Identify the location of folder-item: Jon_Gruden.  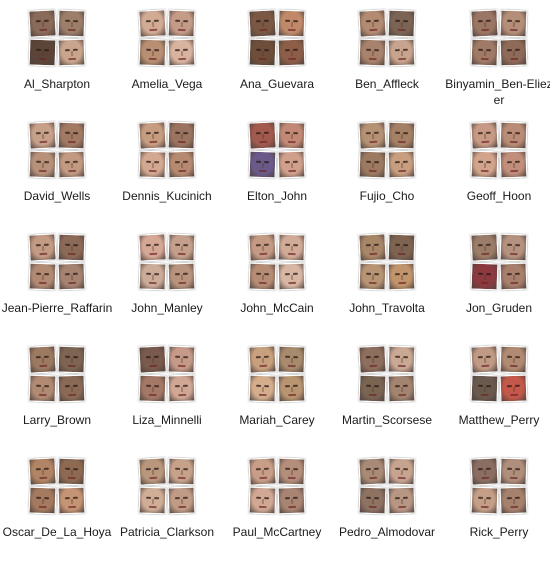
(496, 280).